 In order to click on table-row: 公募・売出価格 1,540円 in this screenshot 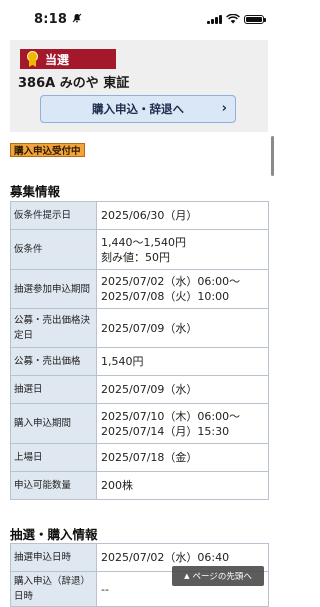, I will do `click(139, 361)`.